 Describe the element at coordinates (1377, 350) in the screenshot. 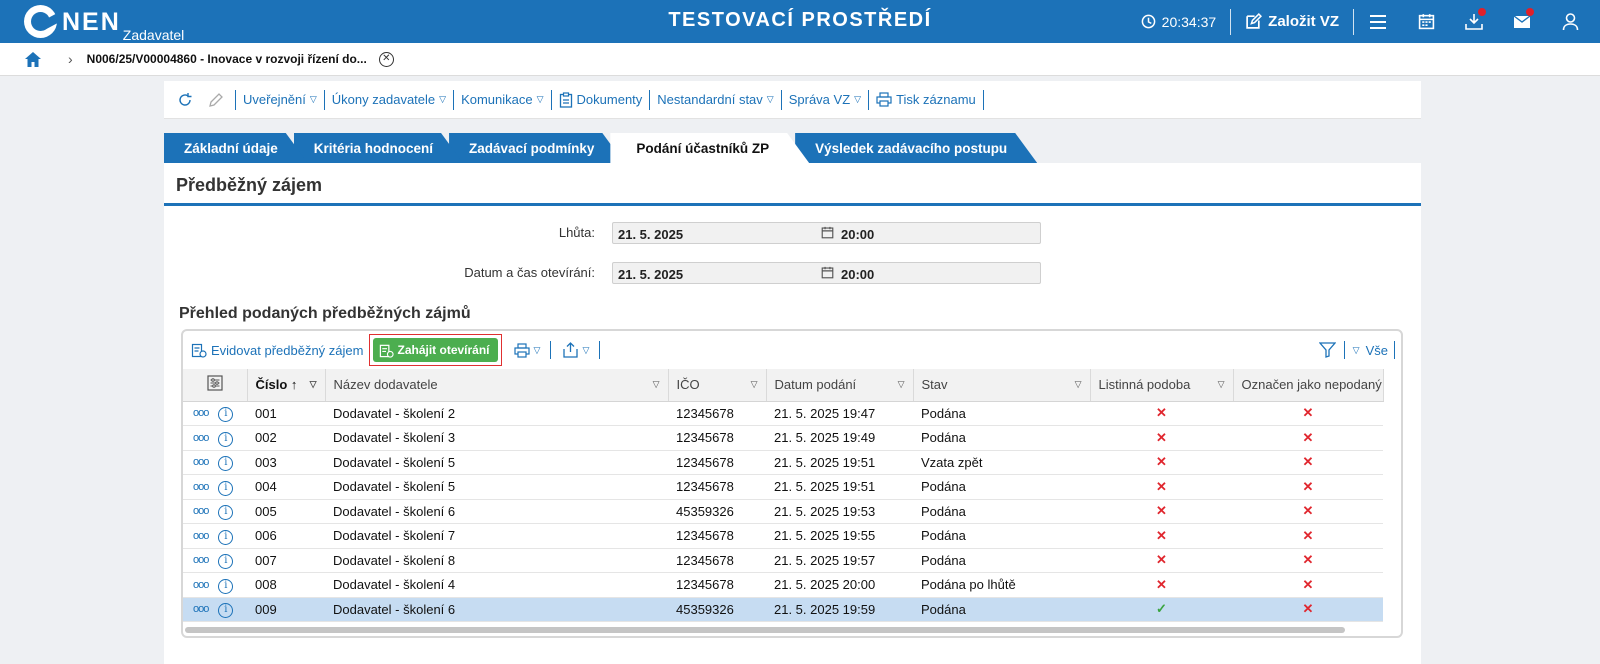

I see `filter-all-dropdown: Vše` at that location.